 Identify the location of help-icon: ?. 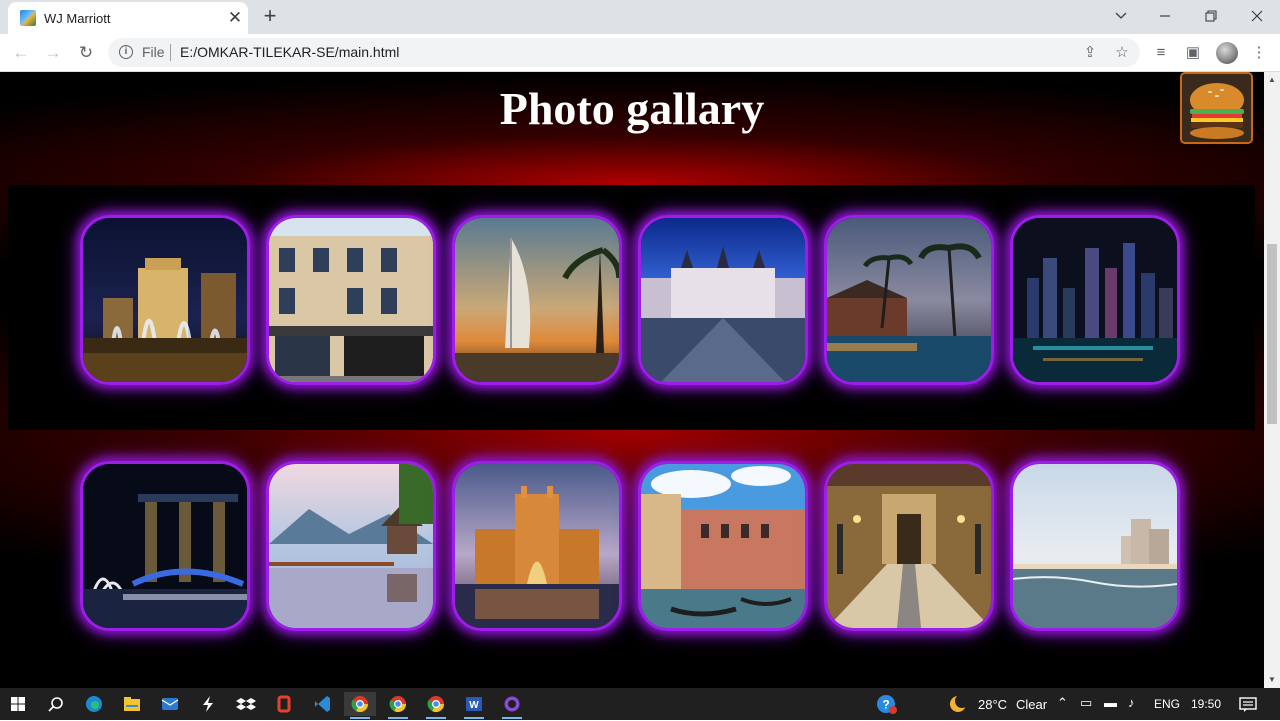
(886, 704).